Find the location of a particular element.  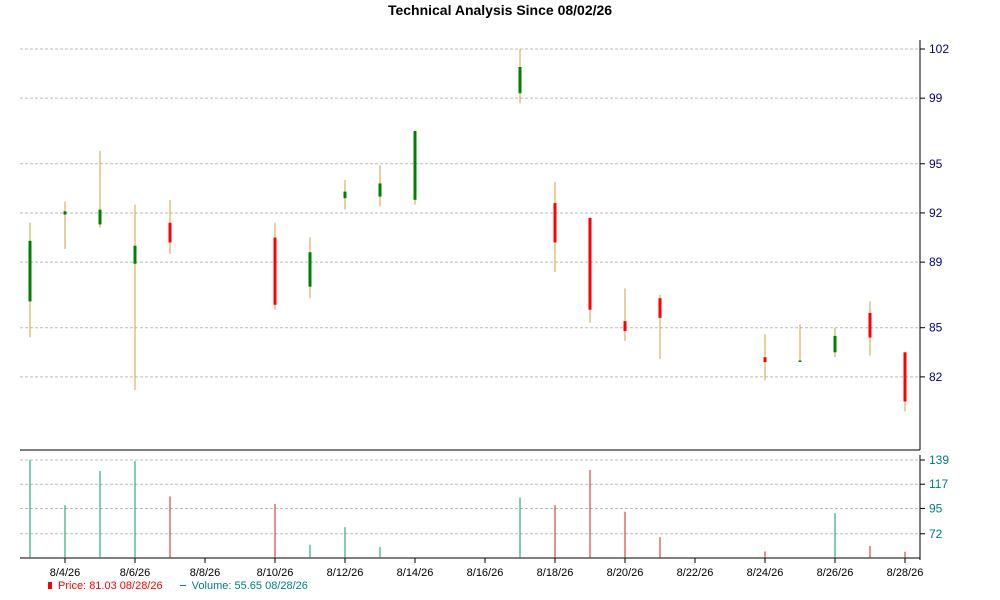

x-tick-label: 8/20/26 is located at coordinates (625, 573).